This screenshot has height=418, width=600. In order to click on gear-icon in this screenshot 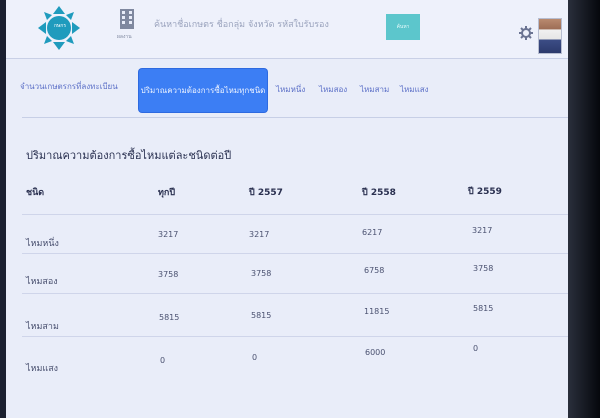, I will do `click(526, 33)`.